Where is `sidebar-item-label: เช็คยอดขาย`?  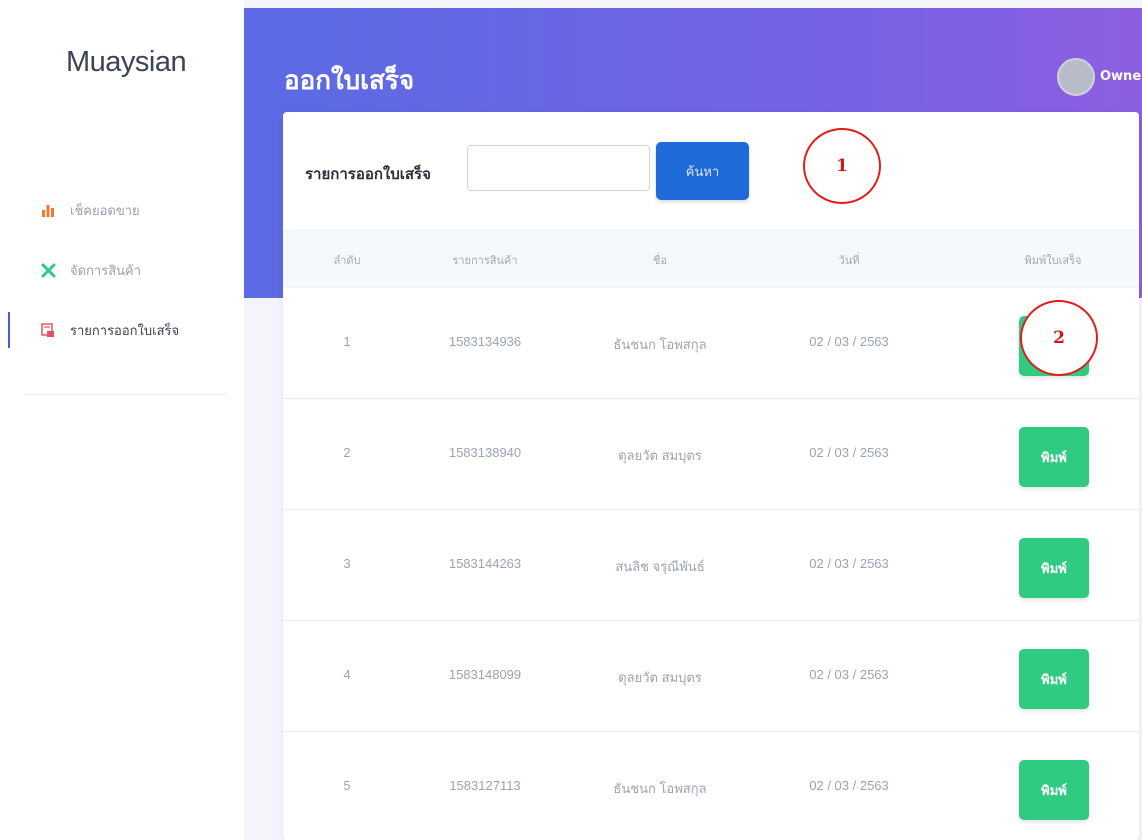
sidebar-item-label: เช็คยอดขาย is located at coordinates (105, 211).